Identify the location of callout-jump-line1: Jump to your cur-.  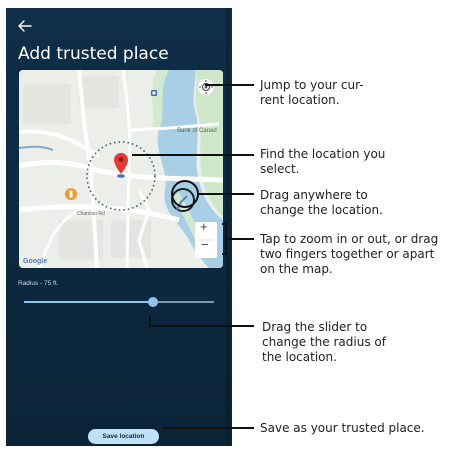
(312, 85).